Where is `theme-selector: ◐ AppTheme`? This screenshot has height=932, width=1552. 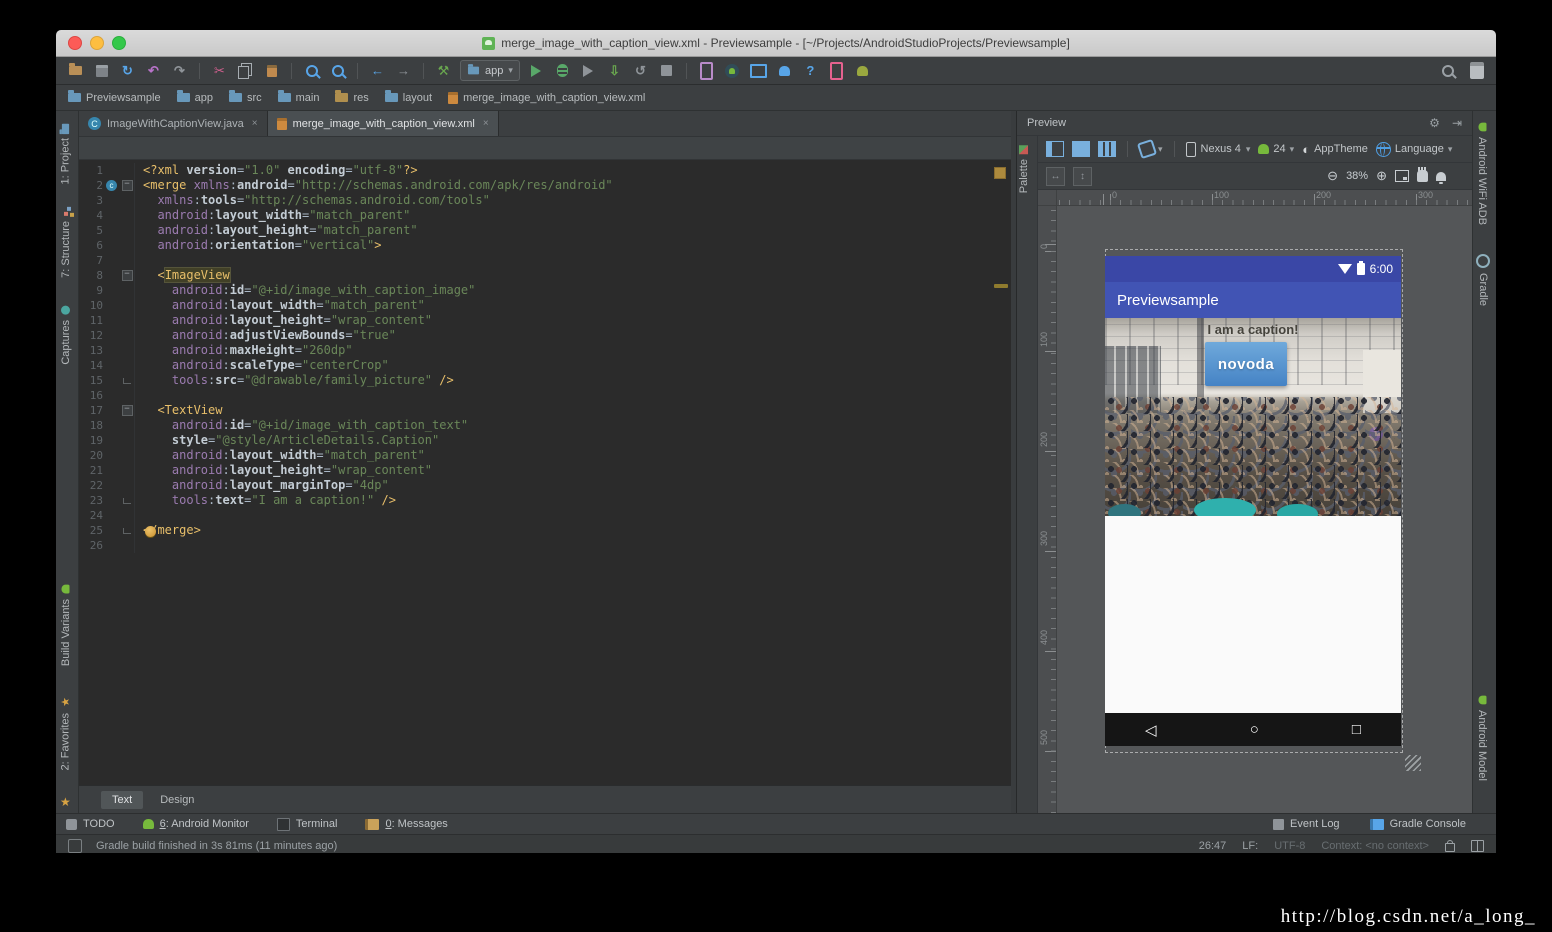
theme-selector: ◐ AppTheme is located at coordinates (1335, 149).